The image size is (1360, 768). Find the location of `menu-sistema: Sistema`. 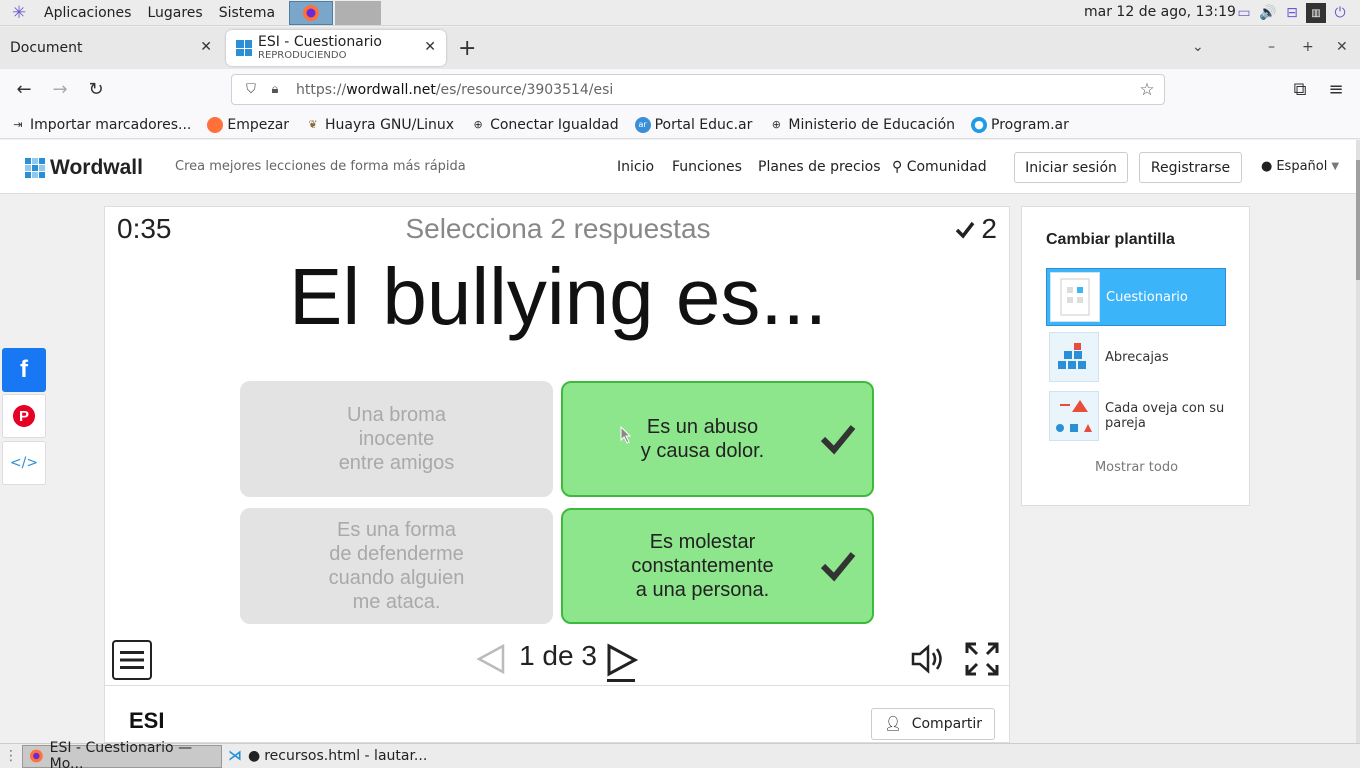

menu-sistema: Sistema is located at coordinates (247, 13).